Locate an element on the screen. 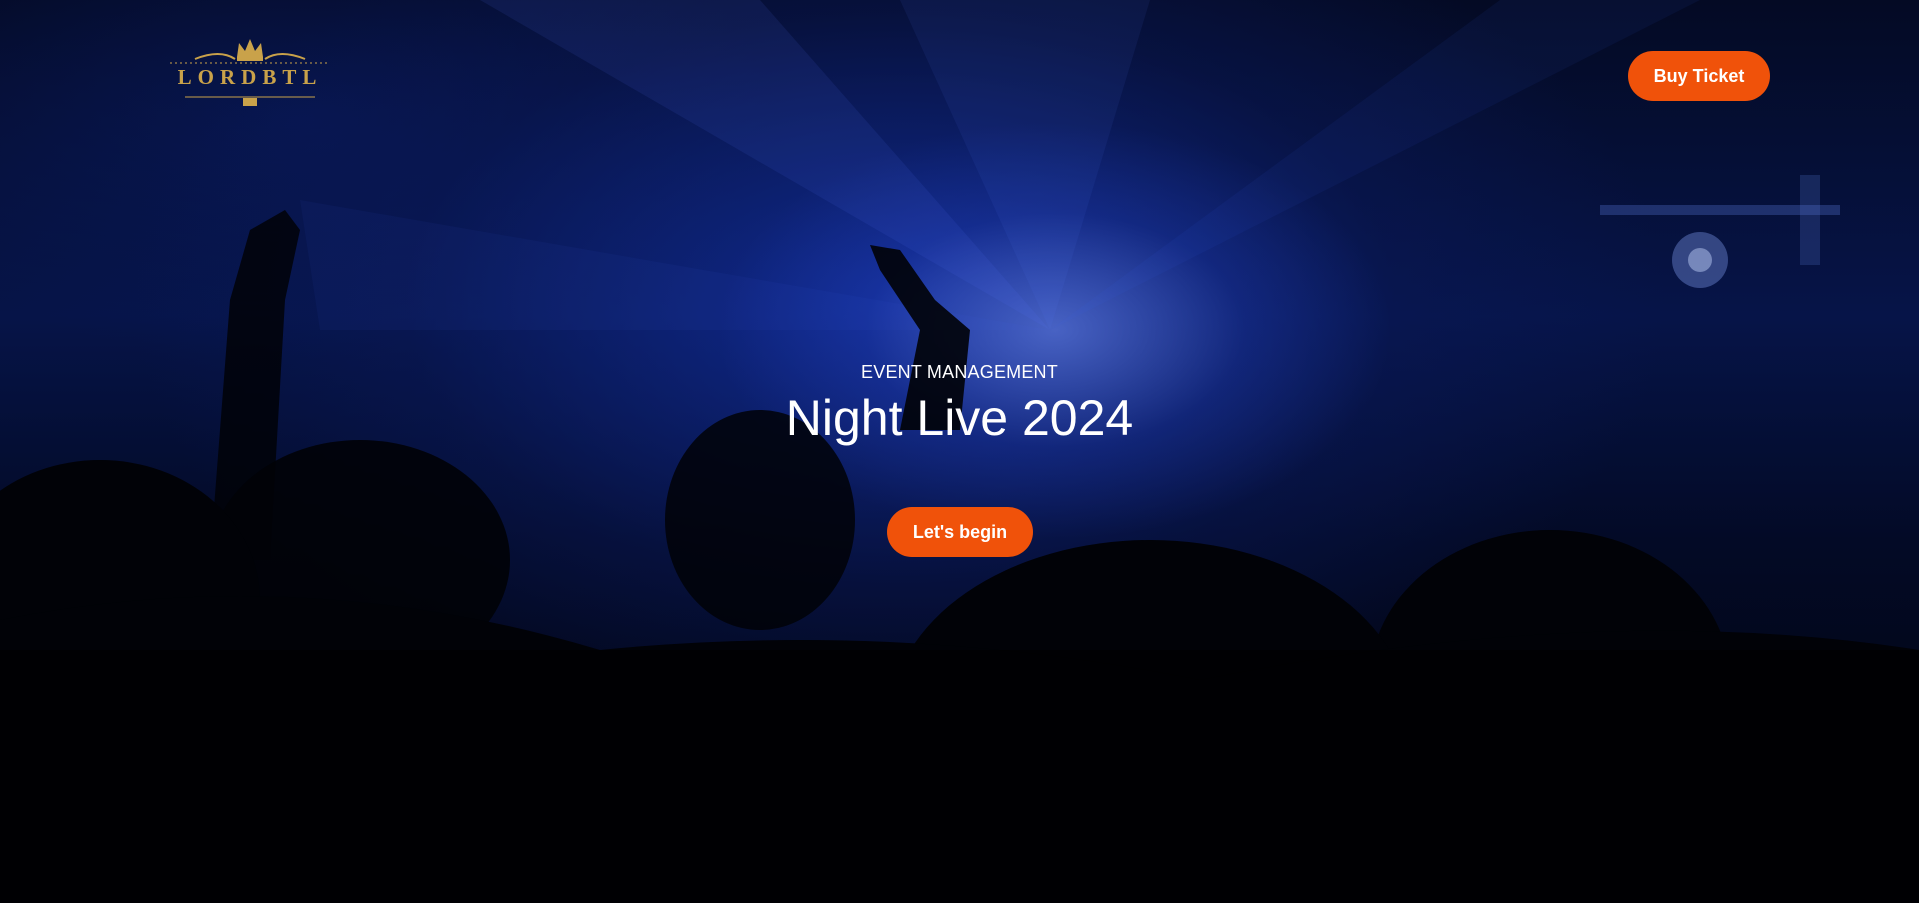 Image resolution: width=1919 pixels, height=903 pixels. lets-begin-button: Let's begin is located at coordinates (960, 532).